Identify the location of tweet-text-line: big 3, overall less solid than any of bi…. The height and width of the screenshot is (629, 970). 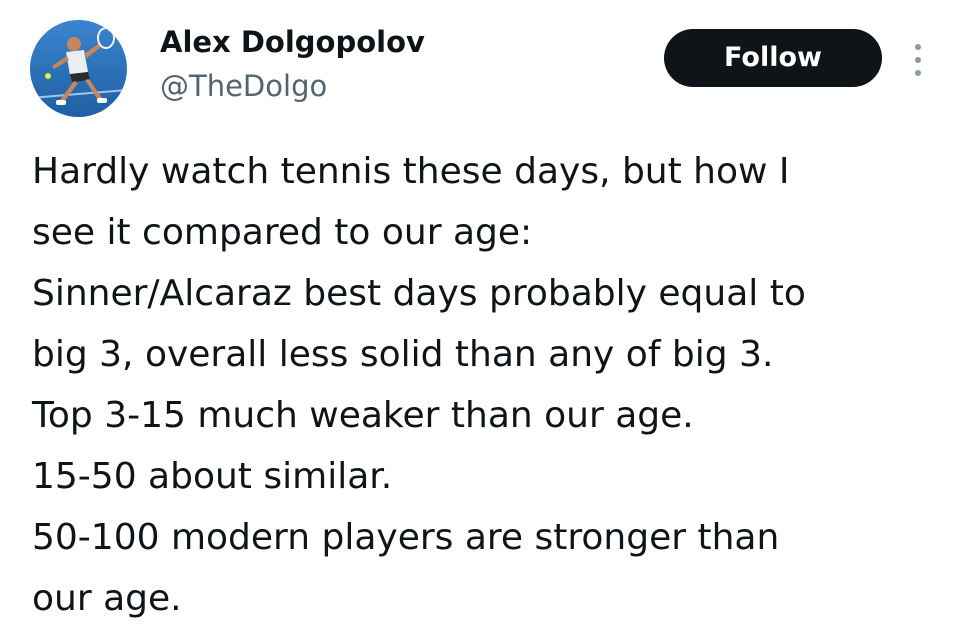
(403, 354).